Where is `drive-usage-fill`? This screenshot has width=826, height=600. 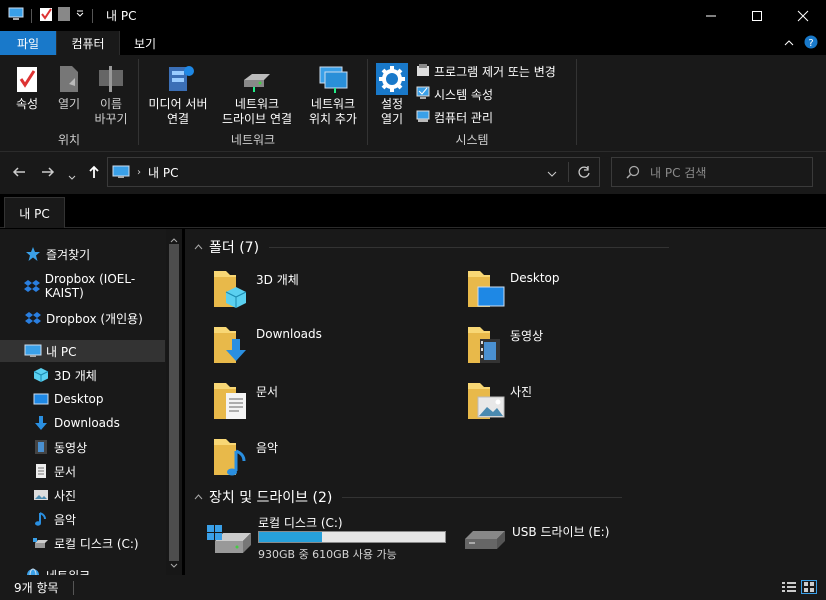 drive-usage-fill is located at coordinates (291, 537).